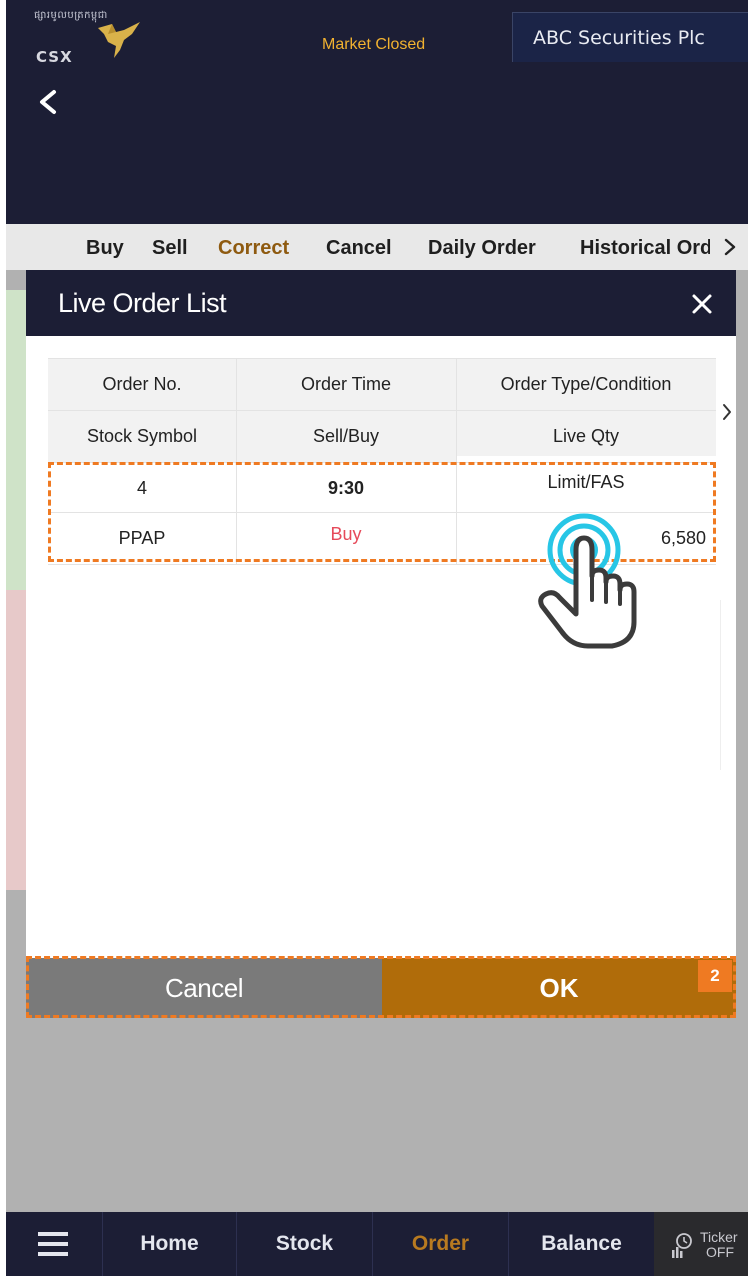 This screenshot has height=1276, width=748. What do you see at coordinates (170, 248) in the screenshot?
I see `tab-sell: Sell` at bounding box center [170, 248].